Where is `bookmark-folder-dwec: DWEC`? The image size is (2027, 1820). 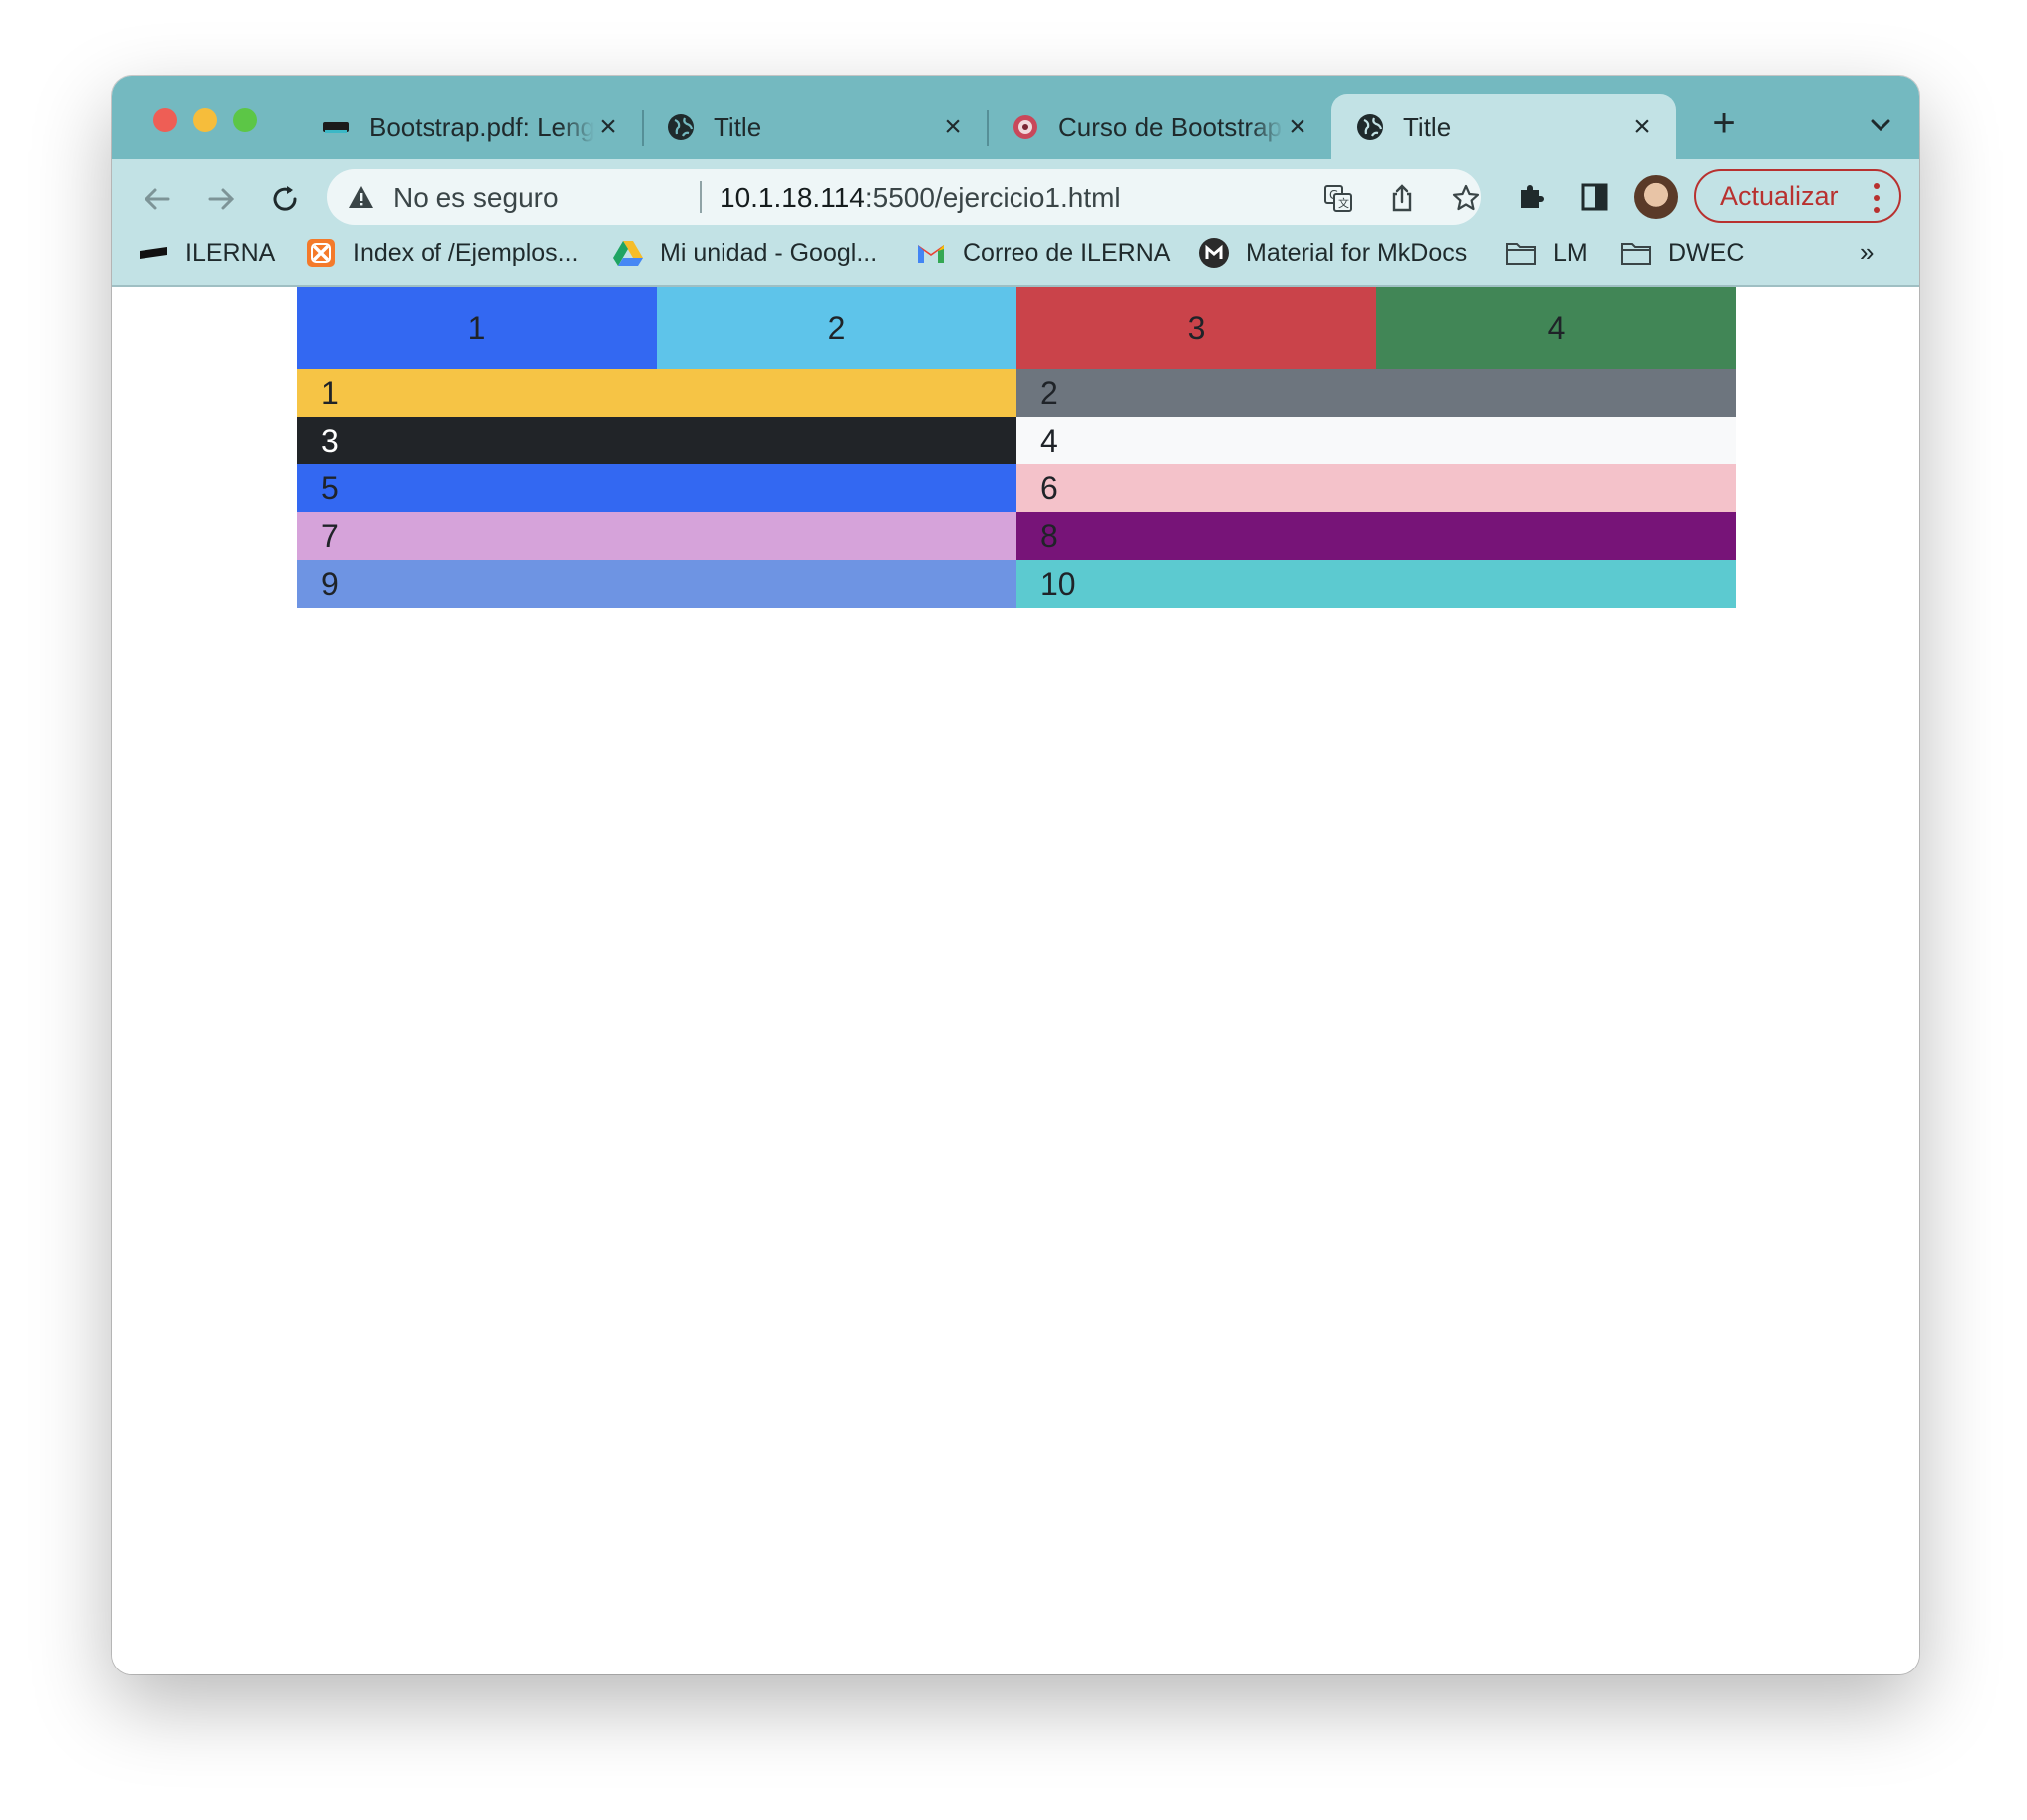 bookmark-folder-dwec: DWEC is located at coordinates (1682, 253).